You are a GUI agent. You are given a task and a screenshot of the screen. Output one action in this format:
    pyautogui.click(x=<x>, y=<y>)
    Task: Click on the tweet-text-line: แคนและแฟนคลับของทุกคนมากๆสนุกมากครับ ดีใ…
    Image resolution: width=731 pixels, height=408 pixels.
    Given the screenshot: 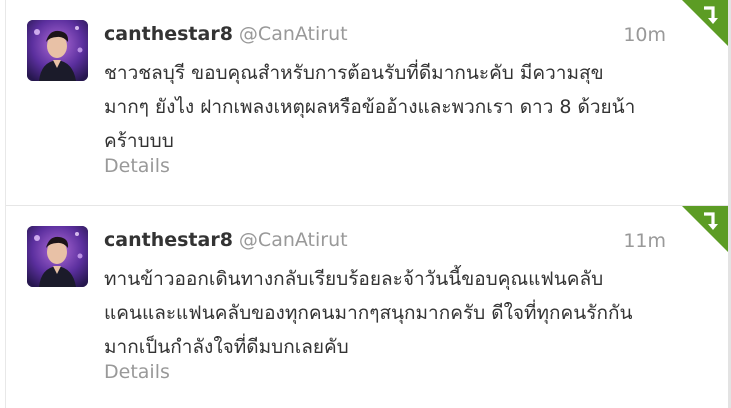 What is the action you would take?
    pyautogui.click(x=368, y=313)
    